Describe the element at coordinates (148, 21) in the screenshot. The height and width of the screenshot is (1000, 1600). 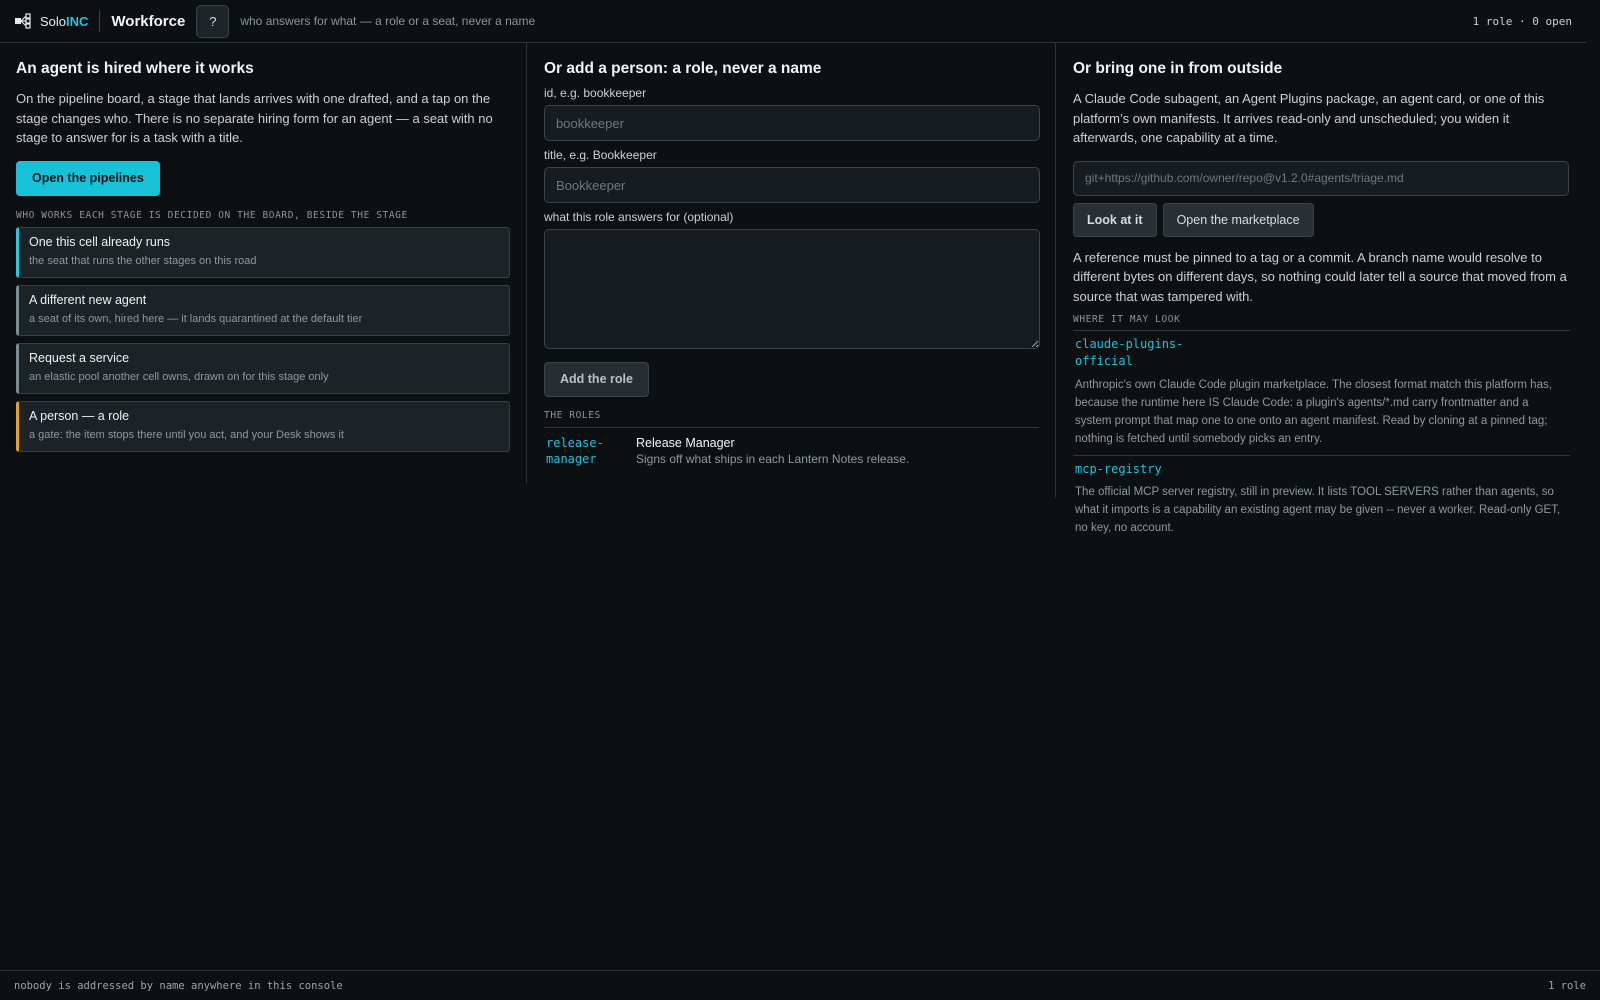
I see `section-title: Workforce` at that location.